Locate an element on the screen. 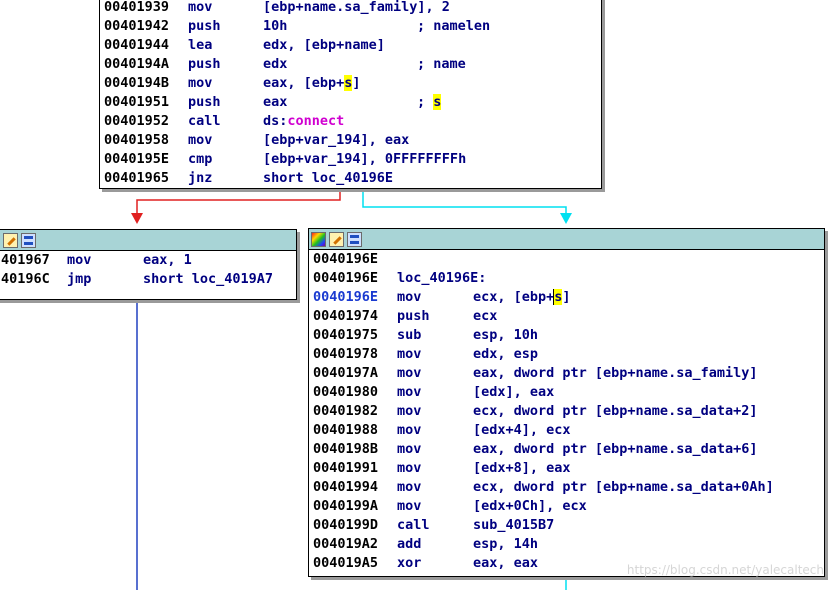 The height and width of the screenshot is (590, 830). mnemonic: xor is located at coordinates (409, 563).